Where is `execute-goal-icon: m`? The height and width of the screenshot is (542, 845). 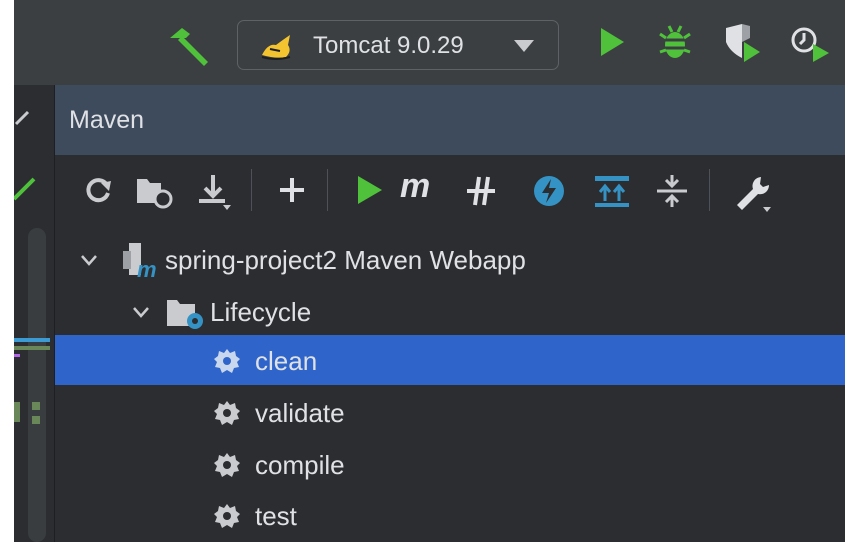
execute-goal-icon: m is located at coordinates (415, 186).